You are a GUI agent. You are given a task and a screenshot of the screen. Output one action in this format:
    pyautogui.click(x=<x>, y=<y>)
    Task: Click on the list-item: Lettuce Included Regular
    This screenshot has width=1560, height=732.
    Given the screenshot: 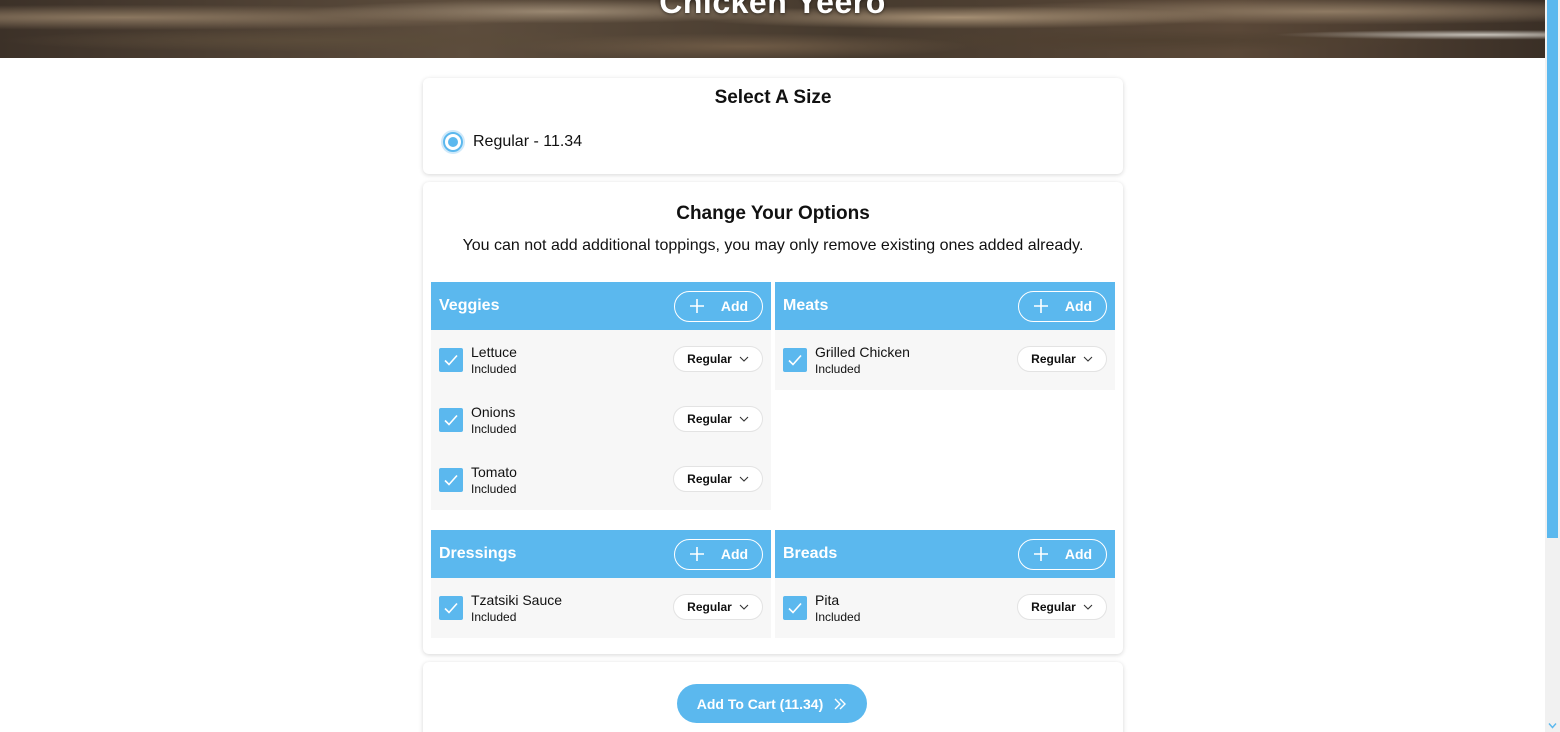 What is the action you would take?
    pyautogui.click(x=601, y=360)
    